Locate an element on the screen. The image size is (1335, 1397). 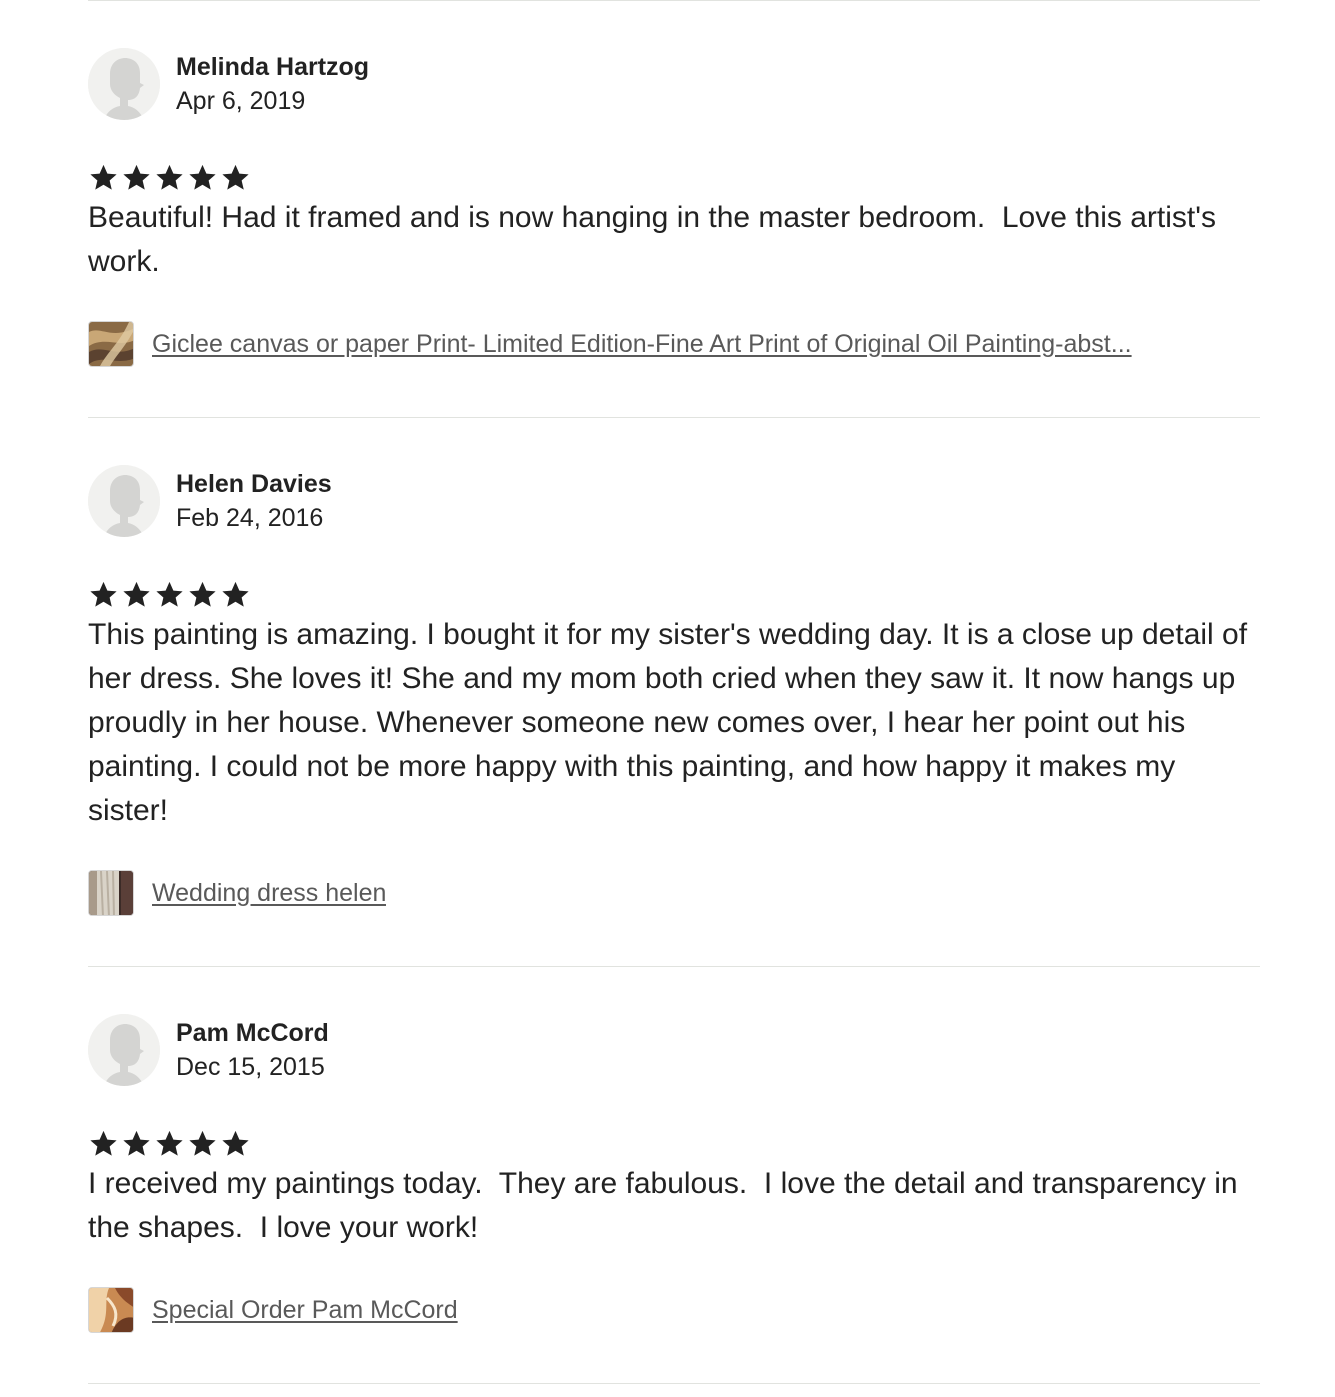
listing-link-row: Wedding dress helen is located at coordinates (674, 893).